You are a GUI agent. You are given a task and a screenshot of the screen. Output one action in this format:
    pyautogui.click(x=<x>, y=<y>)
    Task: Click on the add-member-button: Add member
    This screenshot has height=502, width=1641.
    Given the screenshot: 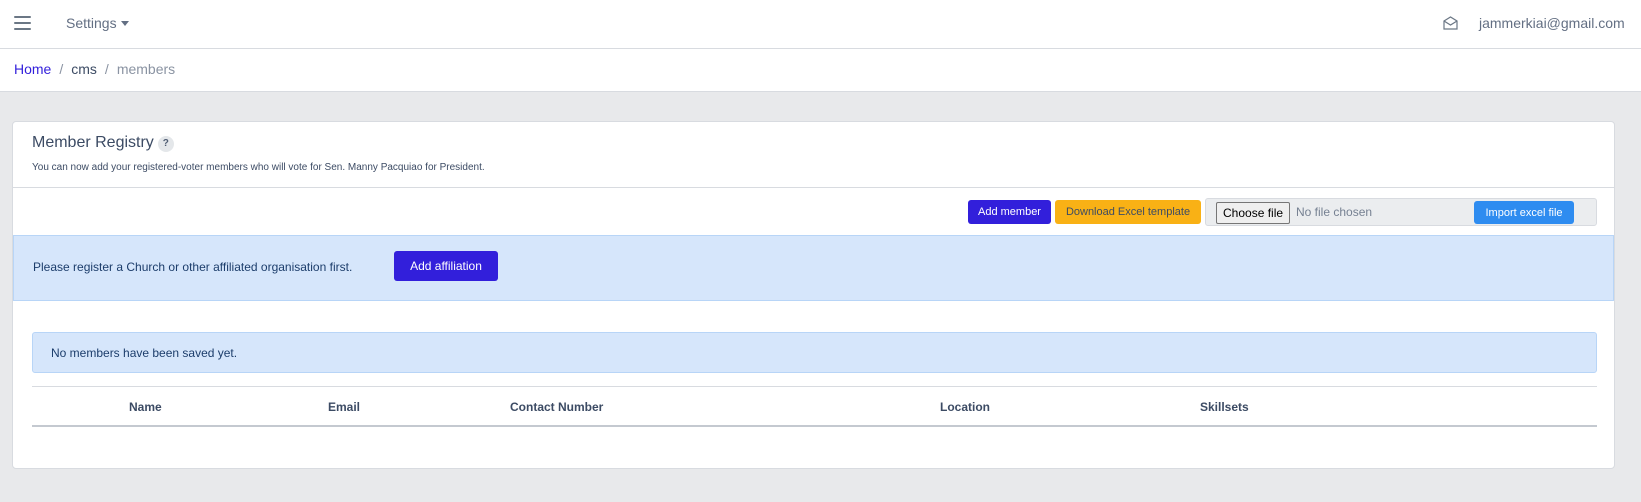 What is the action you would take?
    pyautogui.click(x=1009, y=212)
    